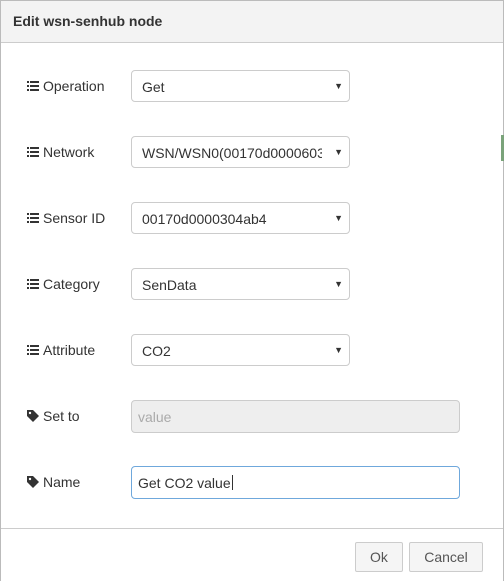 The height and width of the screenshot is (581, 504). I want to click on sensor-id-row: Sensor ID 00170d0000304ab4 ▼, so click(252, 219).